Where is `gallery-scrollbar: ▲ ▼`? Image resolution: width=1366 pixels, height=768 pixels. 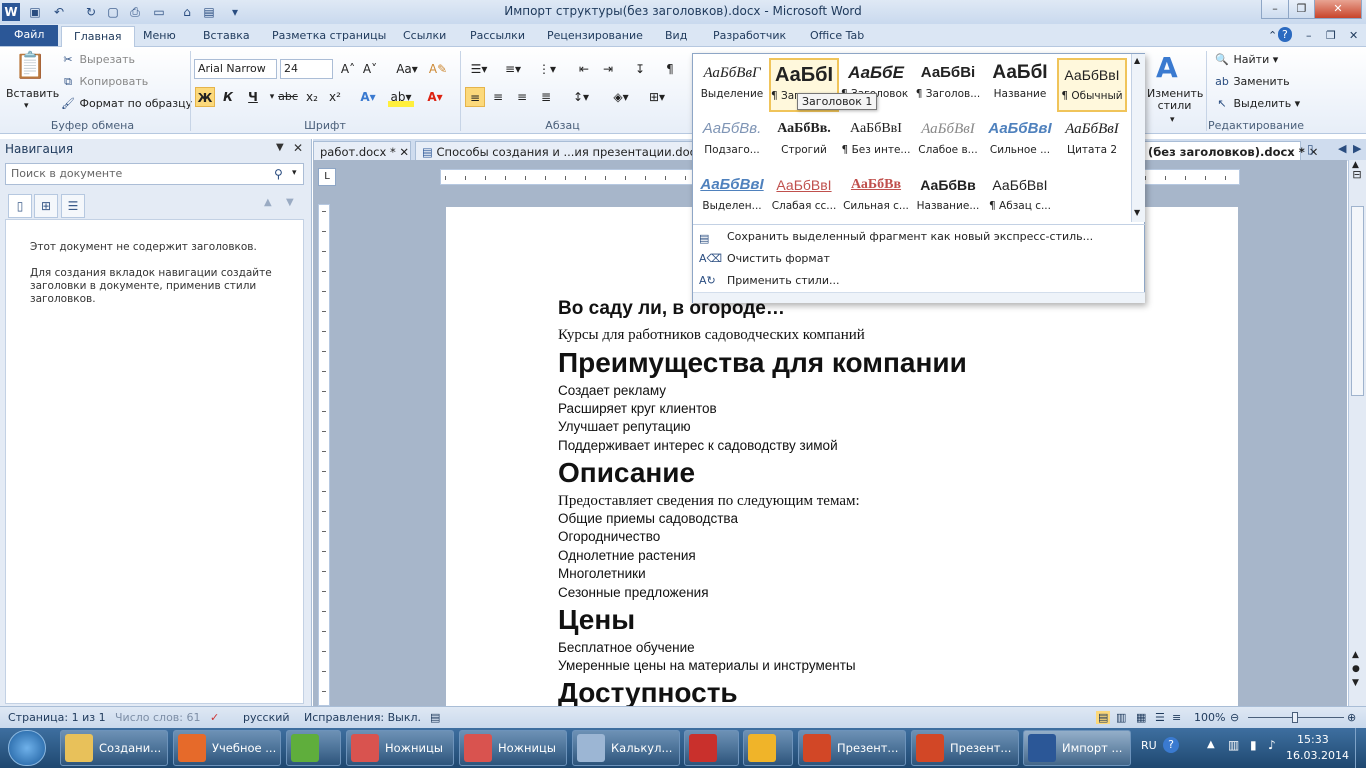
gallery-scrollbar: ▲ ▼ is located at coordinates (1138, 138).